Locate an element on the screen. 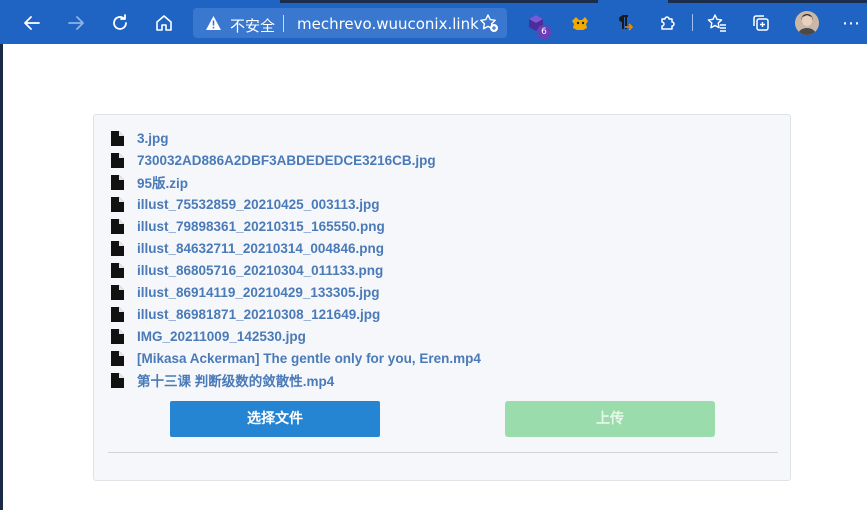 The width and height of the screenshot is (867, 510). address-bar: 不安全 mechrevo.wuuconix.link is located at coordinates (350, 23).